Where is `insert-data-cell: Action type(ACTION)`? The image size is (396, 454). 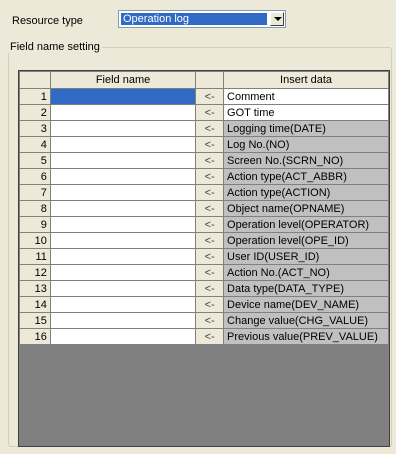 insert-data-cell: Action type(ACTION) is located at coordinates (306, 192).